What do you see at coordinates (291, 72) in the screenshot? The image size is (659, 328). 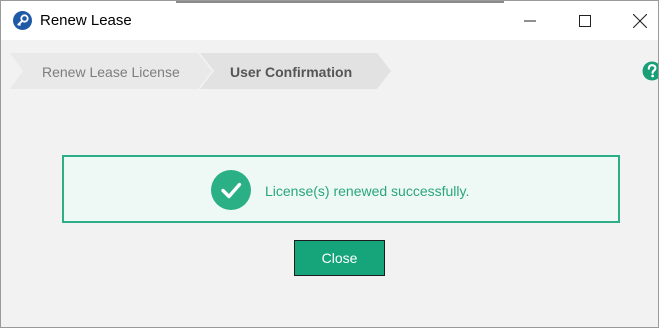 I see `breadcrumb-step-user-confirmation: User Confirmation` at bounding box center [291, 72].